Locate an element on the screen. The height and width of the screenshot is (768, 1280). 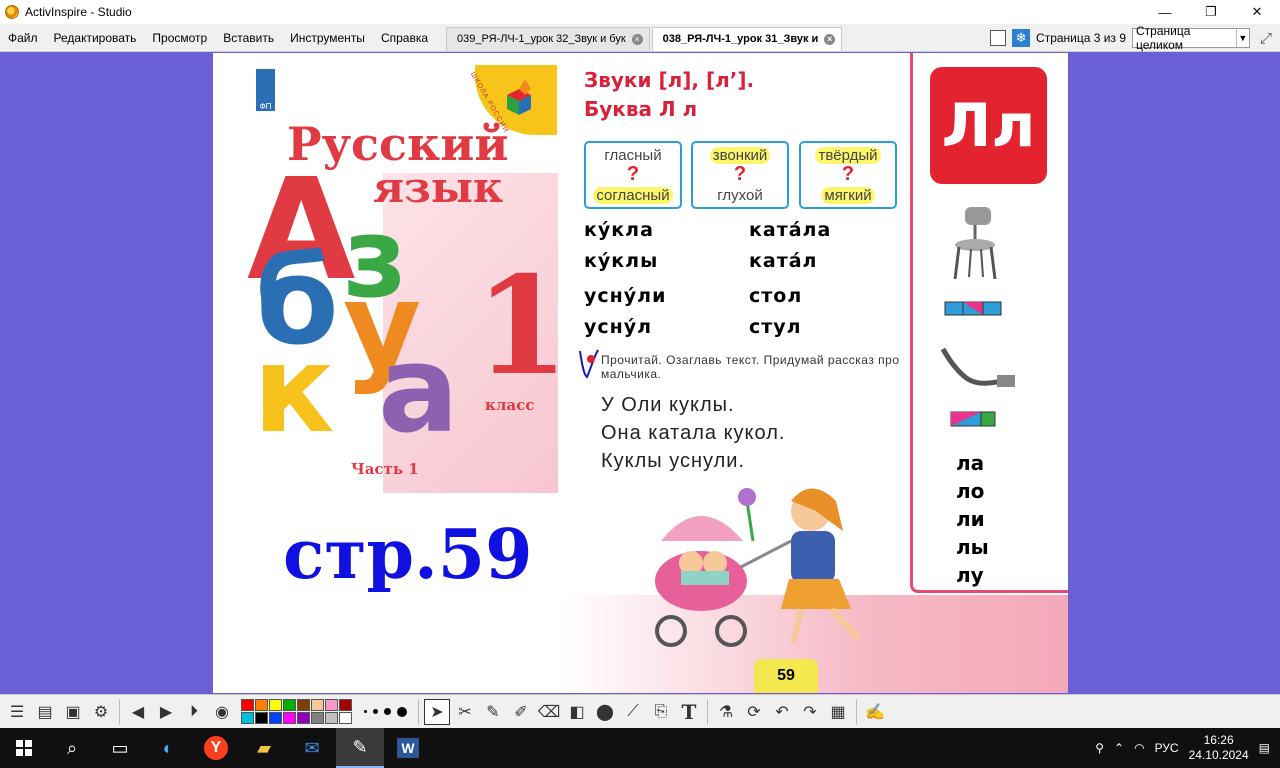
clip-icon: ⎘ is located at coordinates (661, 712).